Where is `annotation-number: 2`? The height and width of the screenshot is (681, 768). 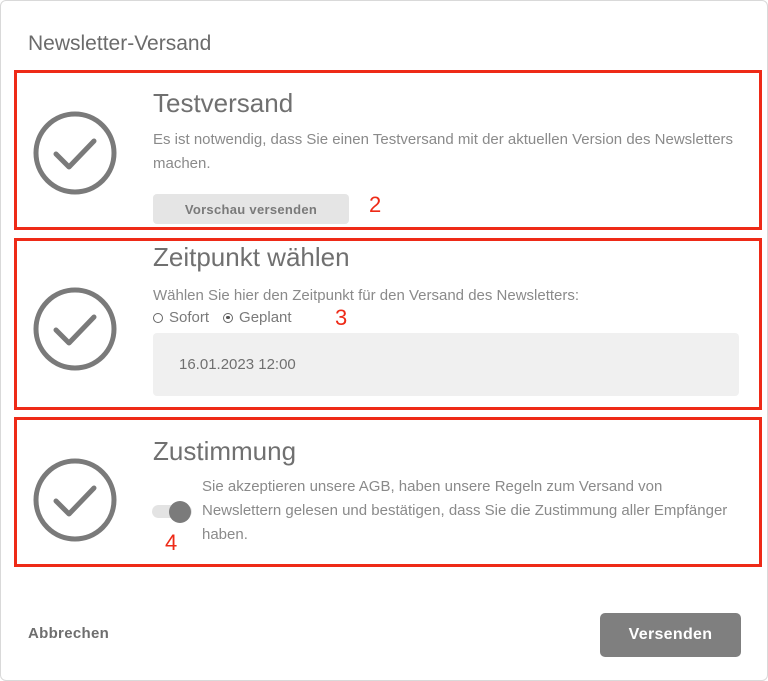 annotation-number: 2 is located at coordinates (375, 204).